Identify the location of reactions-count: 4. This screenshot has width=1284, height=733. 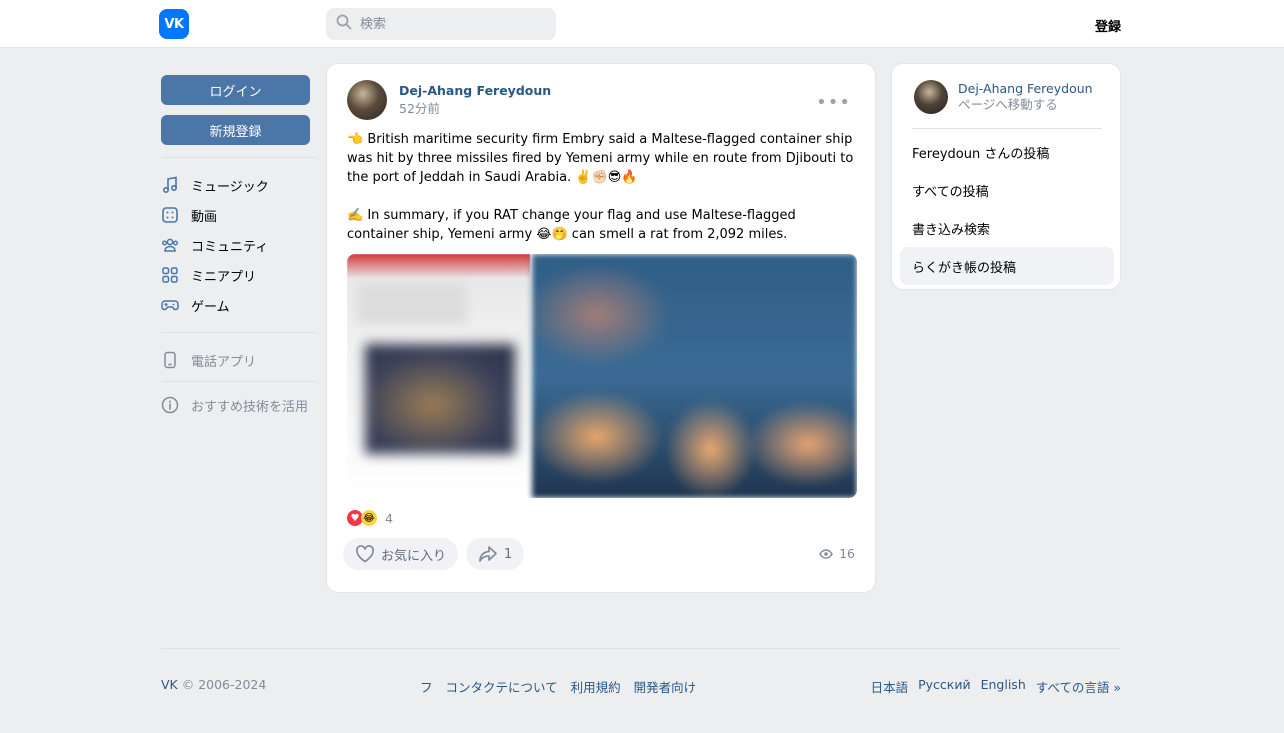
(389, 518).